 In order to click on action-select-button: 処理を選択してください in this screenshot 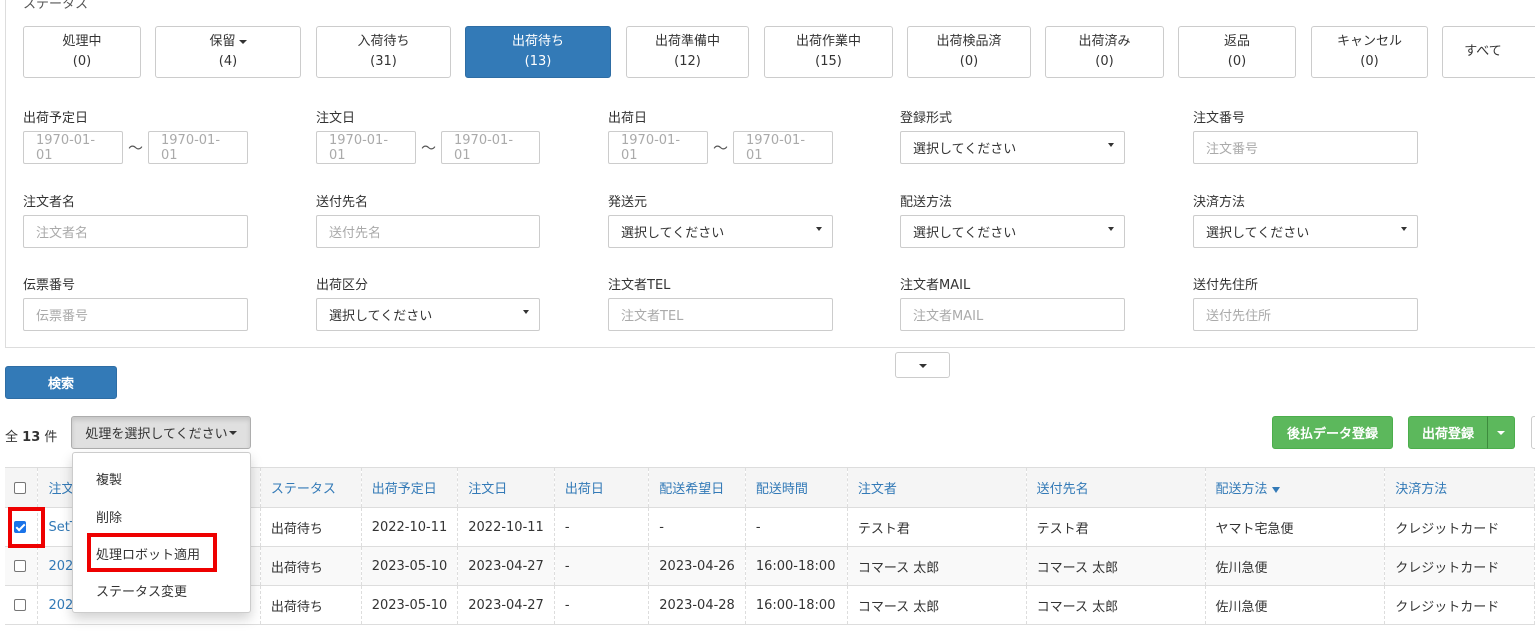, I will do `click(161, 432)`.